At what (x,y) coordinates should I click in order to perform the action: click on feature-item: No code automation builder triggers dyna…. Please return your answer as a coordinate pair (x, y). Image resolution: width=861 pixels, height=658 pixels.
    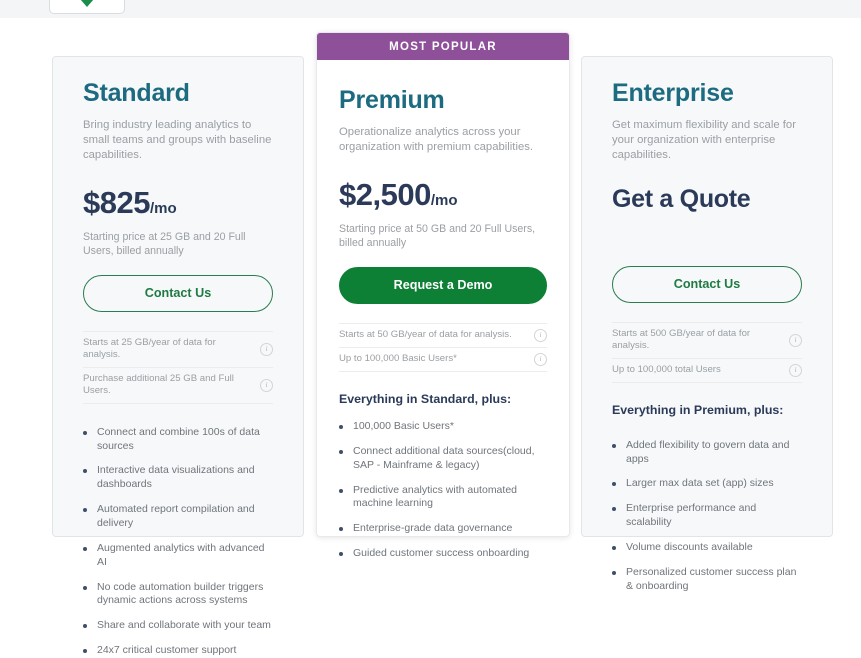
    Looking at the image, I should click on (178, 595).